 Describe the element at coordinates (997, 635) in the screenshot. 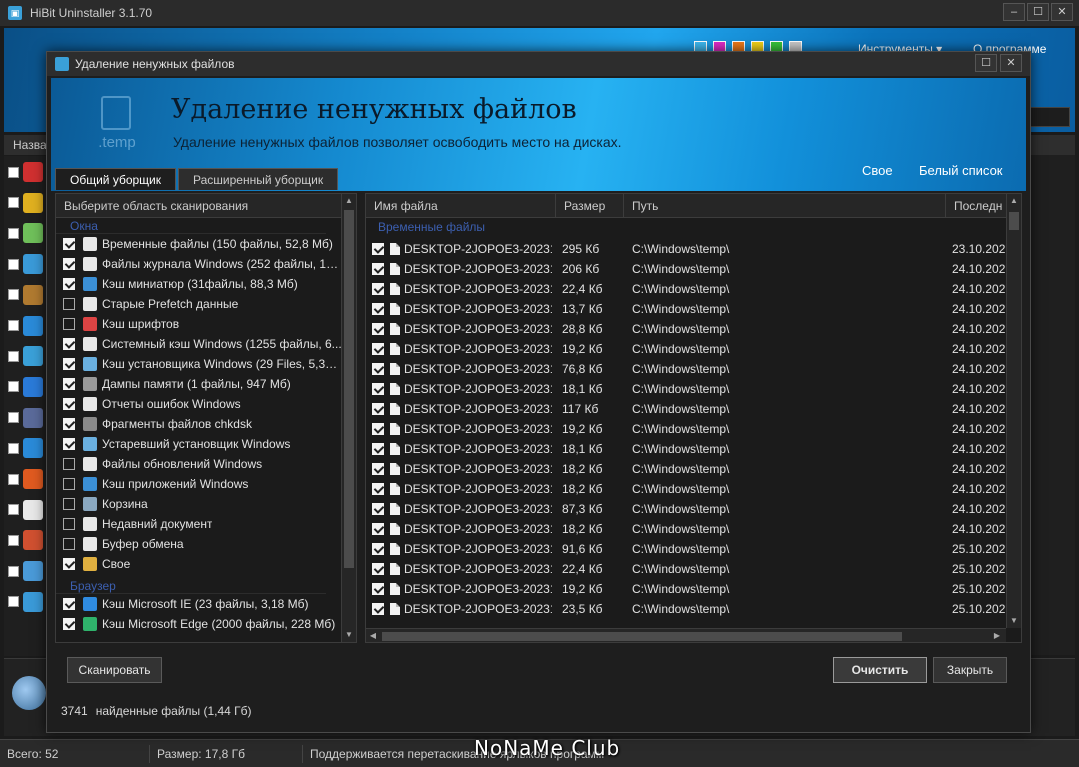

I see `scroll-right-icon: ▶` at that location.